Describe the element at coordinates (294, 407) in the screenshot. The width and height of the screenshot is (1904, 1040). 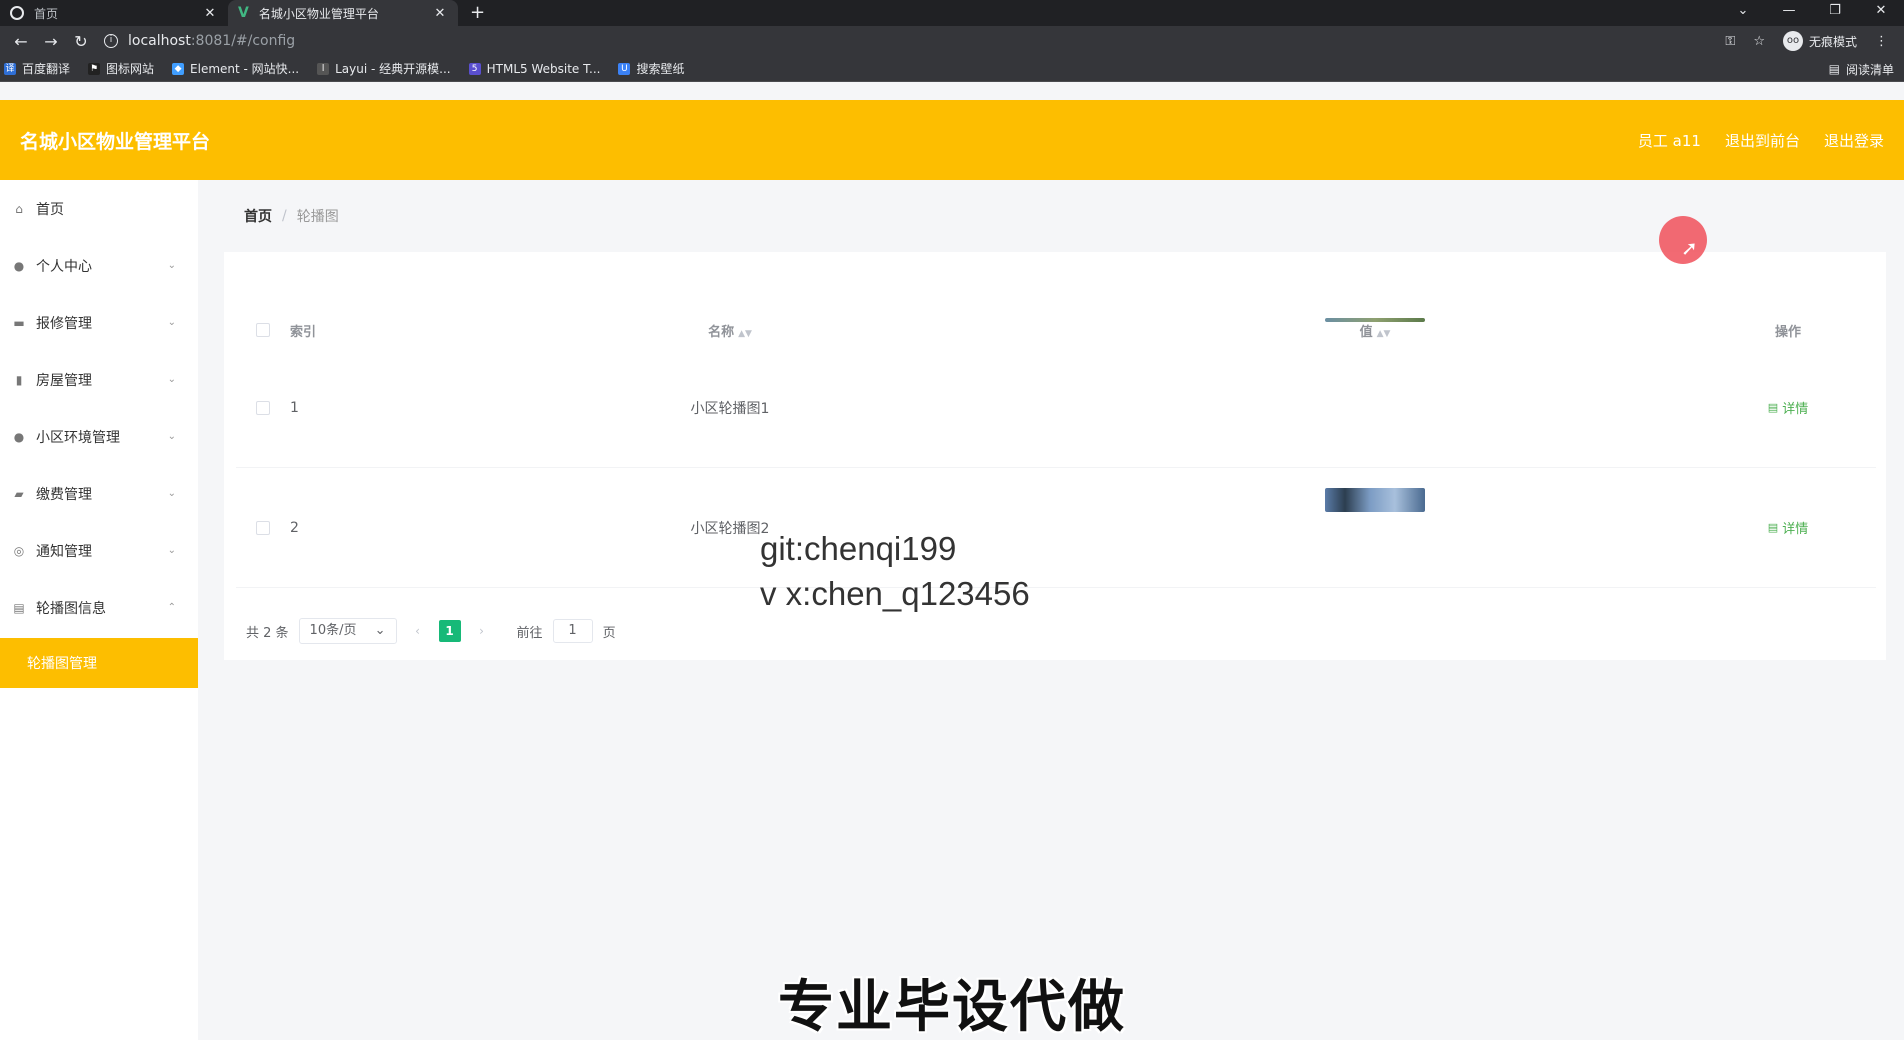
I see `row-index: 1` at that location.